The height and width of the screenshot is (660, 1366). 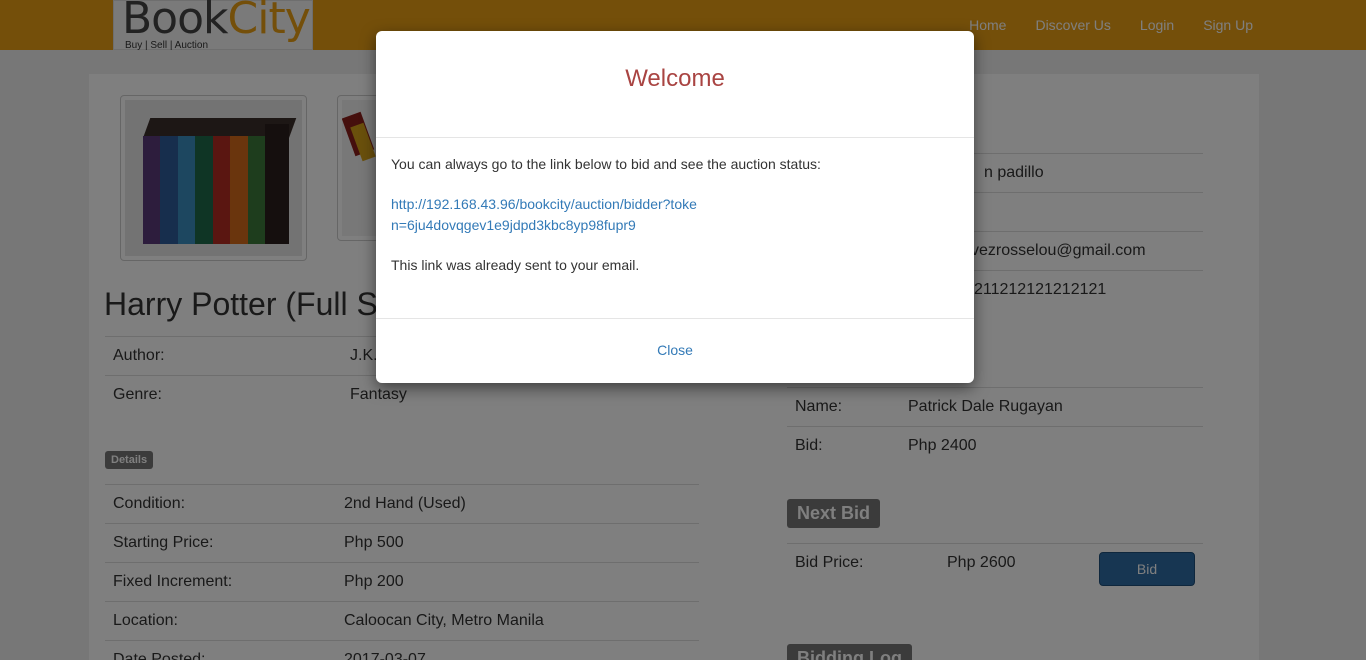 I want to click on close-button: Close, so click(x=675, y=350).